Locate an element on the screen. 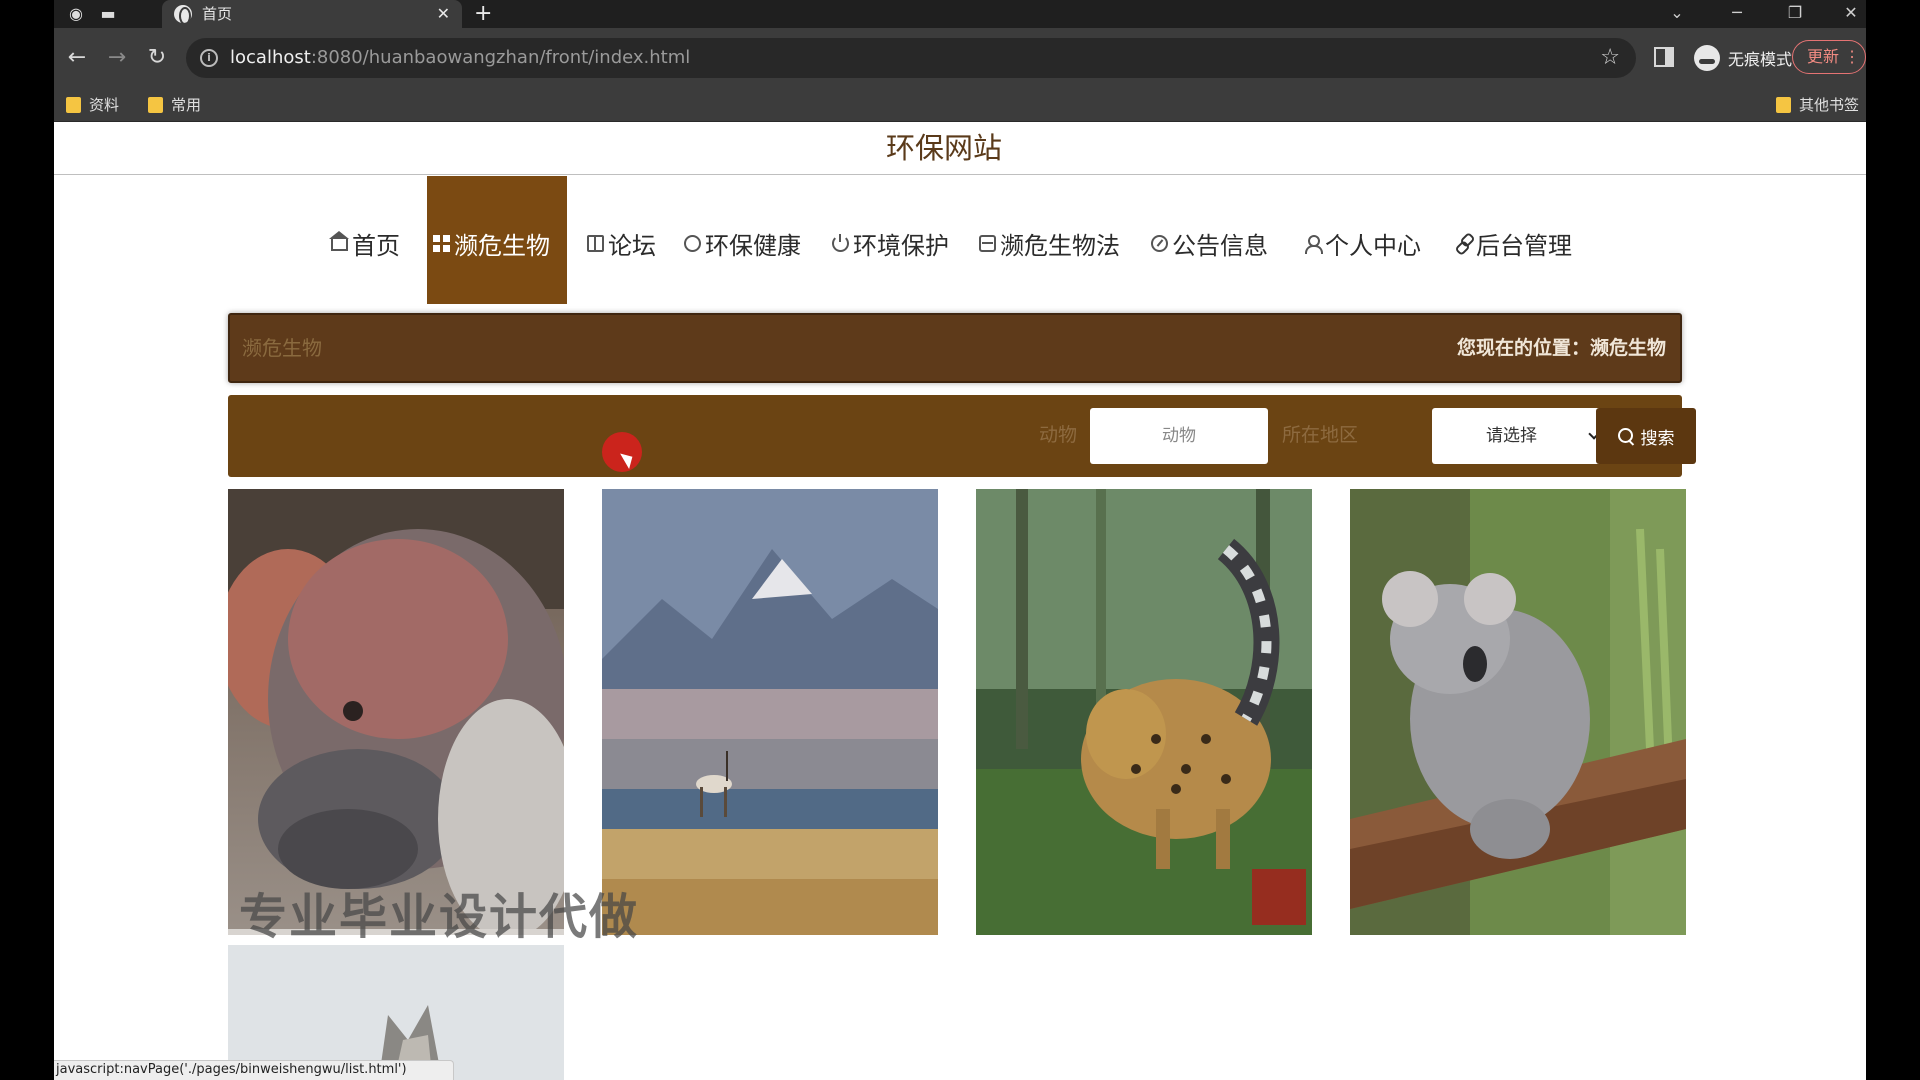 The width and height of the screenshot is (1920, 1080). site-info-icon: i is located at coordinates (209, 58).